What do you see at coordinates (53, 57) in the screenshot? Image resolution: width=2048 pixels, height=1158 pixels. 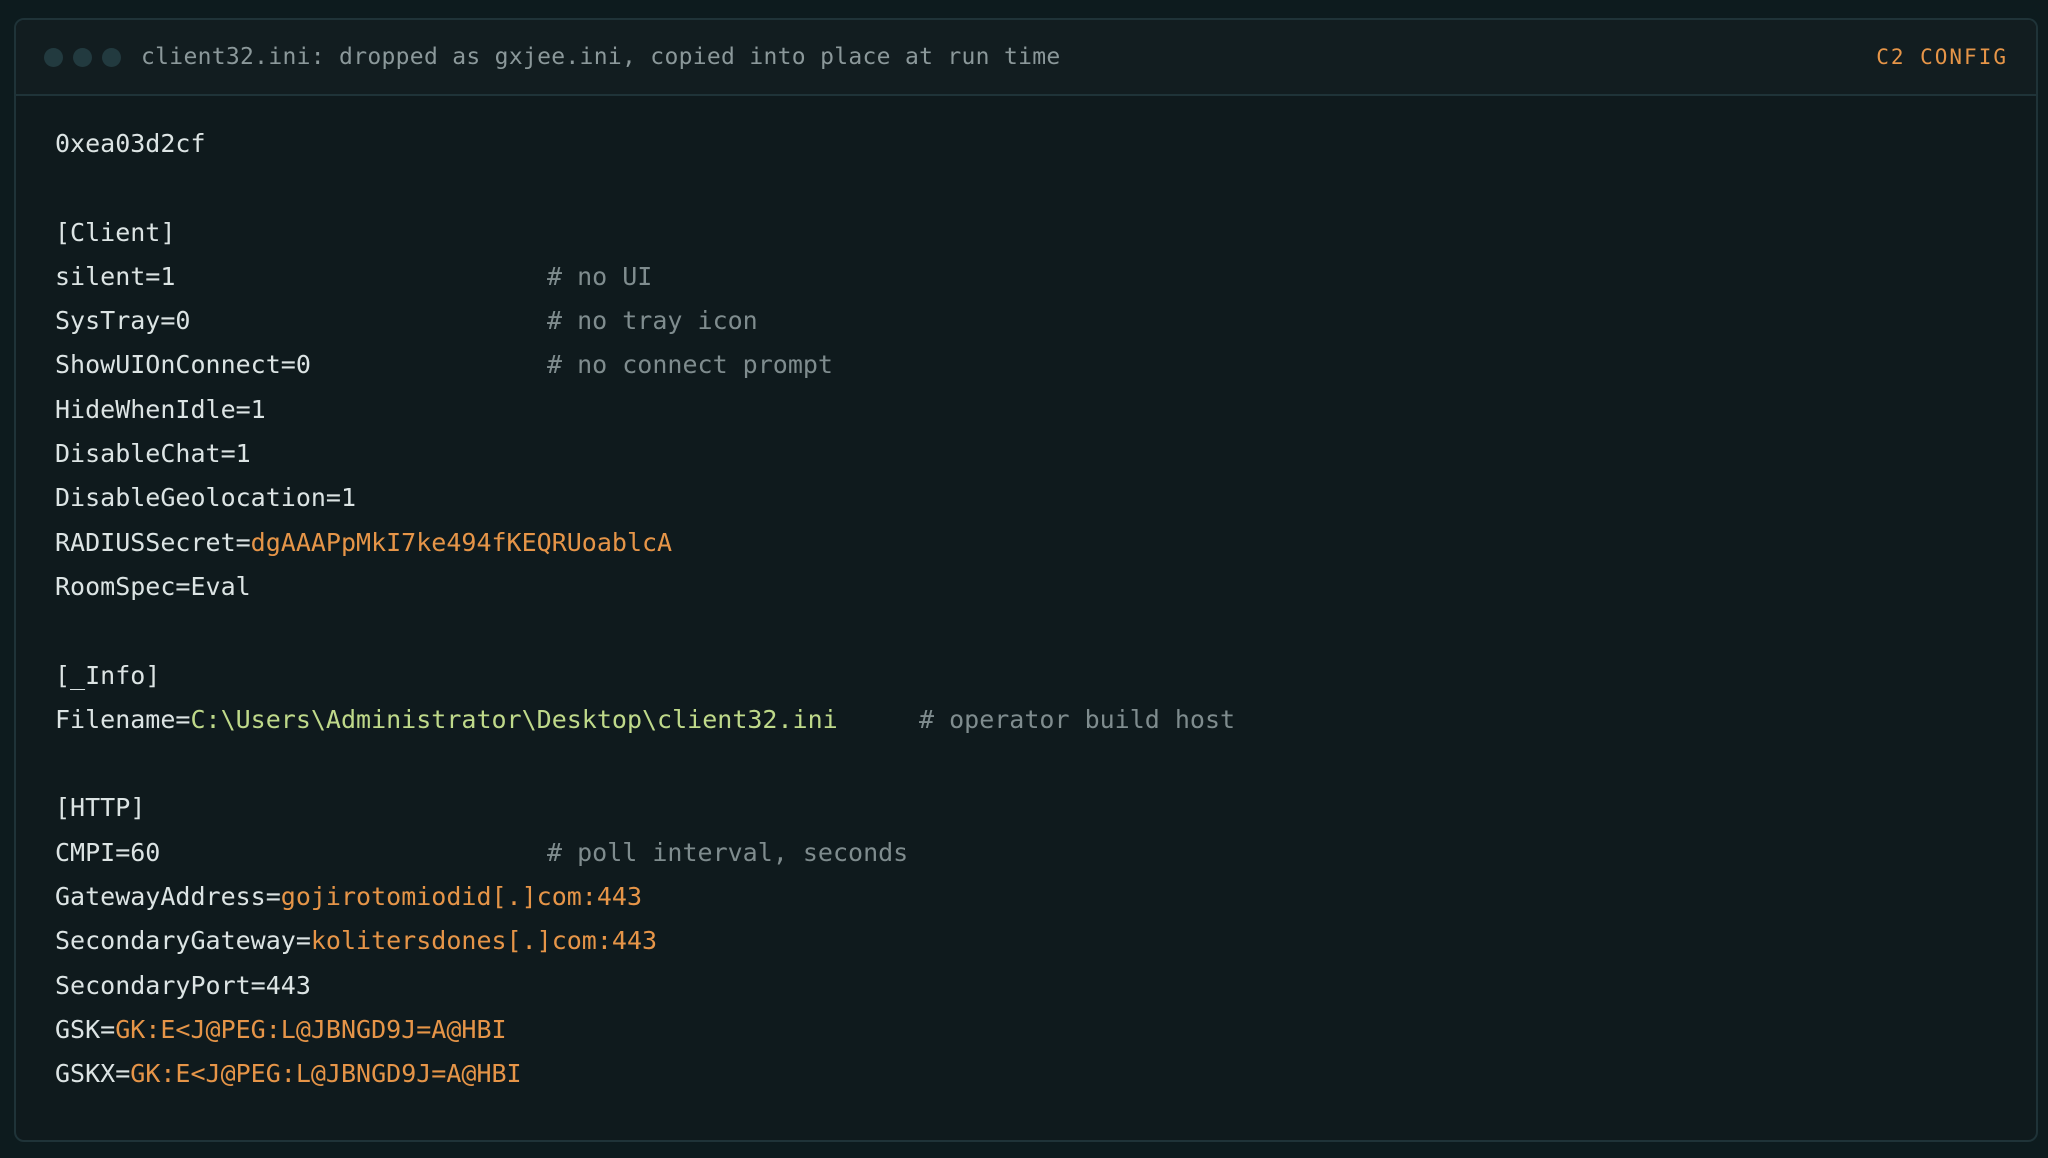 I see `close-dot-icon` at bounding box center [53, 57].